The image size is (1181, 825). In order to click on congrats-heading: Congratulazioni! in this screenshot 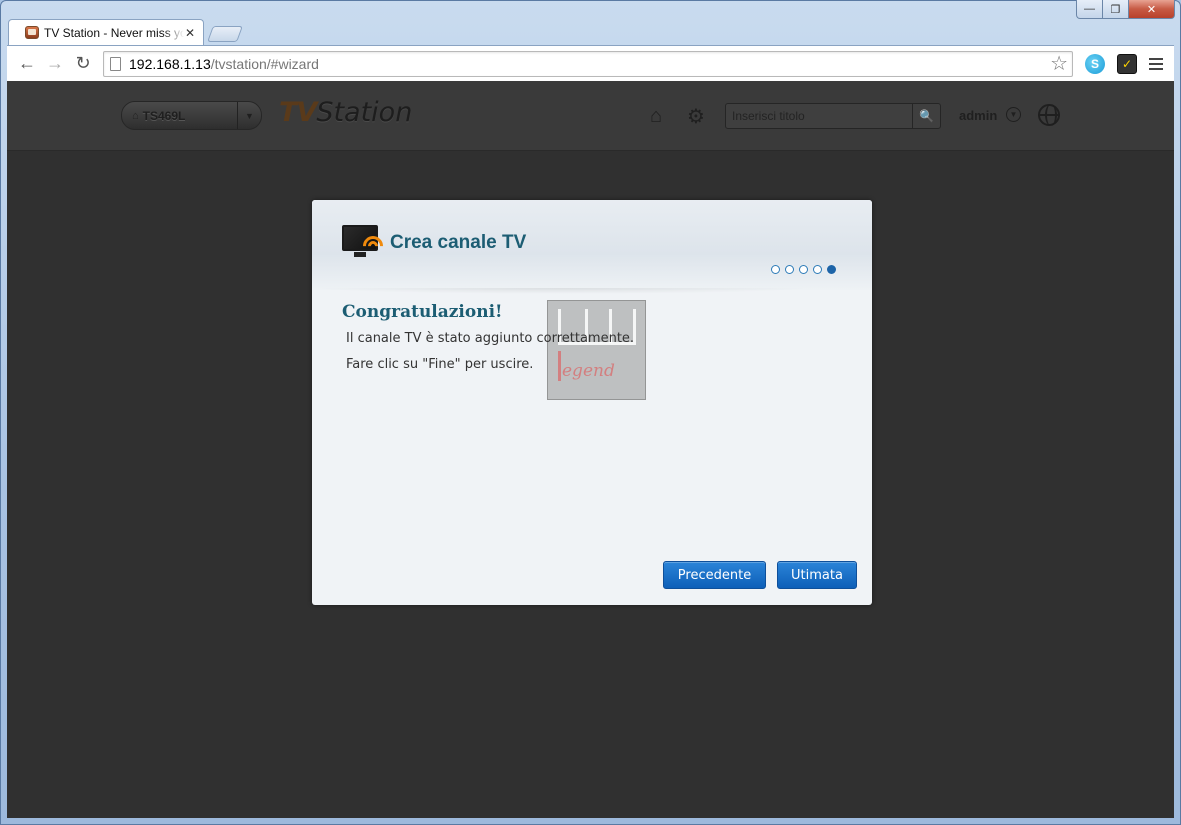, I will do `click(422, 312)`.